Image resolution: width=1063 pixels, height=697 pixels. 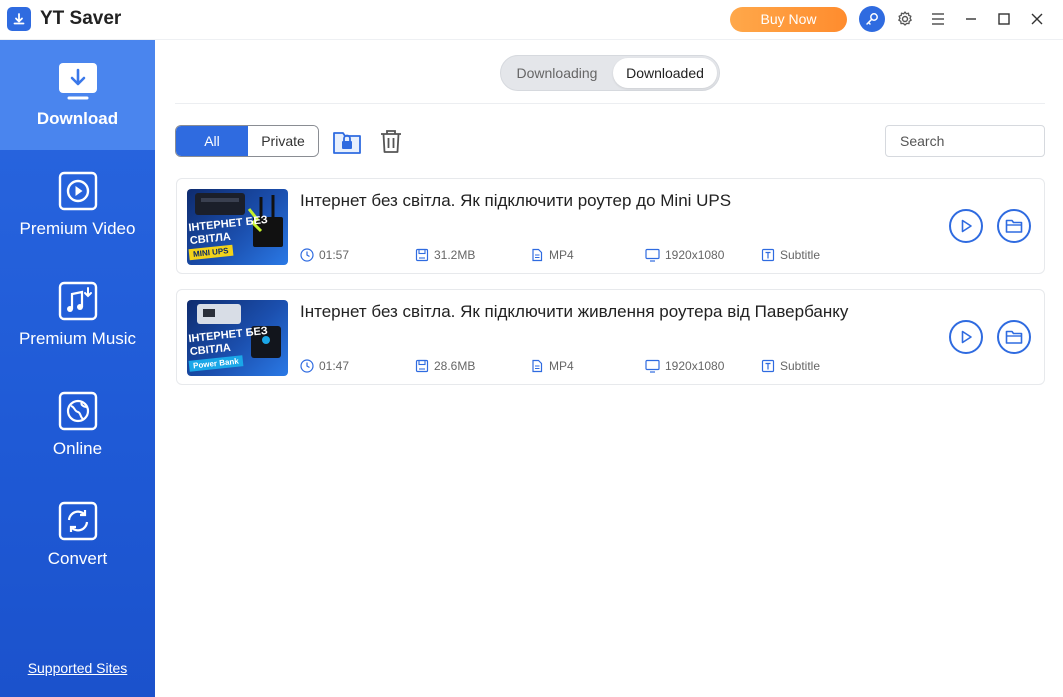 What do you see at coordinates (1004, 19) in the screenshot?
I see `maximize-icon` at bounding box center [1004, 19].